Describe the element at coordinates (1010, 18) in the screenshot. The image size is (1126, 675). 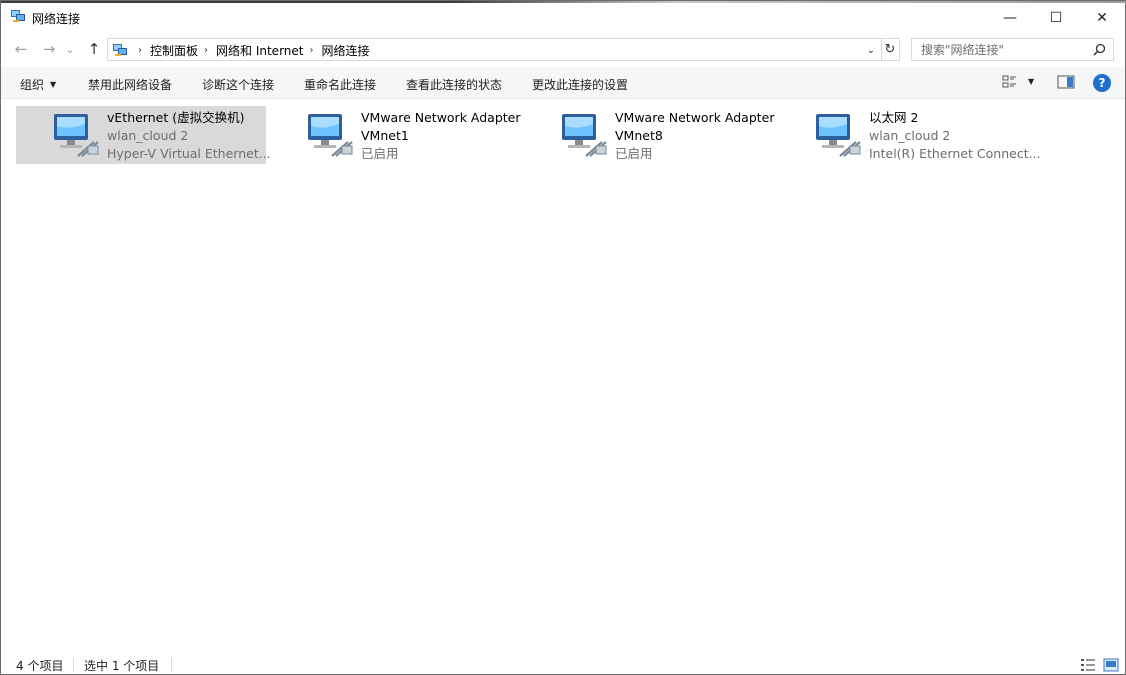
I see `minimize-button: —` at that location.